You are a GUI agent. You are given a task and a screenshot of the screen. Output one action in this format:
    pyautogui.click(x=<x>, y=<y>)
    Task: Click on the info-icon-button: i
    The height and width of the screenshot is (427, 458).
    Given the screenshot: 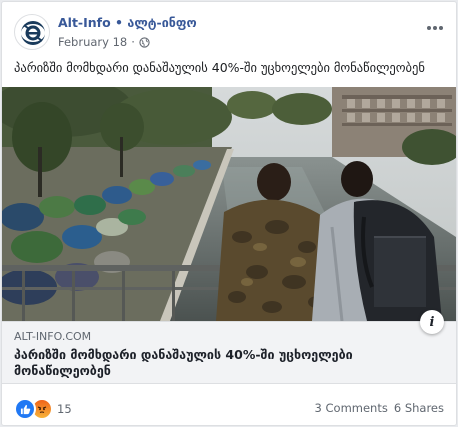 What is the action you would take?
    pyautogui.click(x=432, y=322)
    